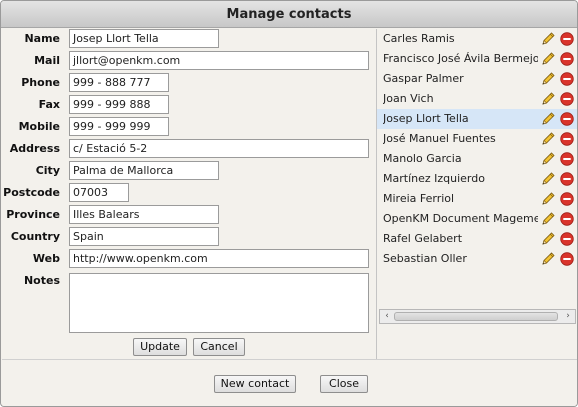  I want to click on contact-list-item: Sebastian Oller, so click(477, 259).